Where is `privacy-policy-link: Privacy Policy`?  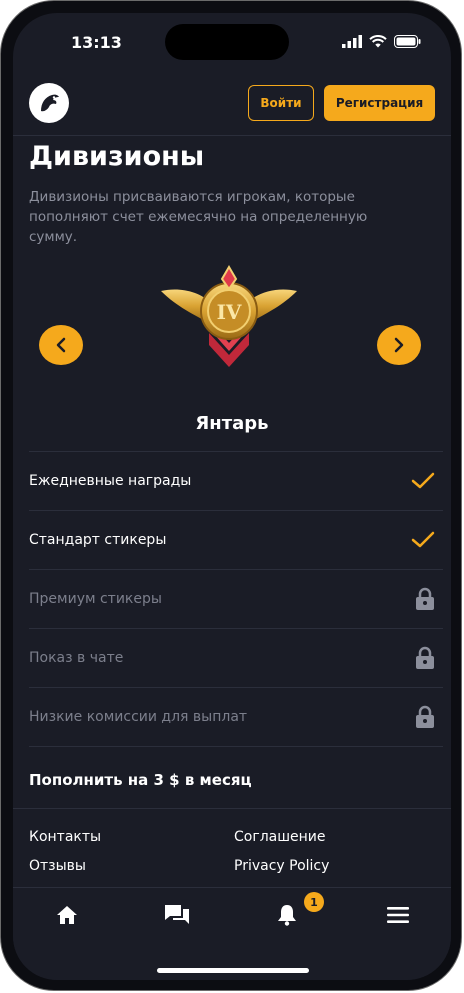
privacy-policy-link: Privacy Policy is located at coordinates (281, 866).